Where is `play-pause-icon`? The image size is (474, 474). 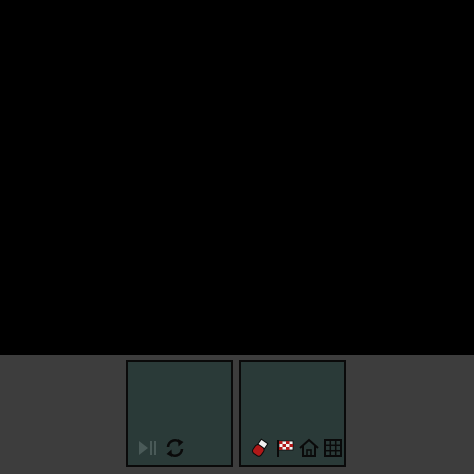
play-pause-icon is located at coordinates (147, 448).